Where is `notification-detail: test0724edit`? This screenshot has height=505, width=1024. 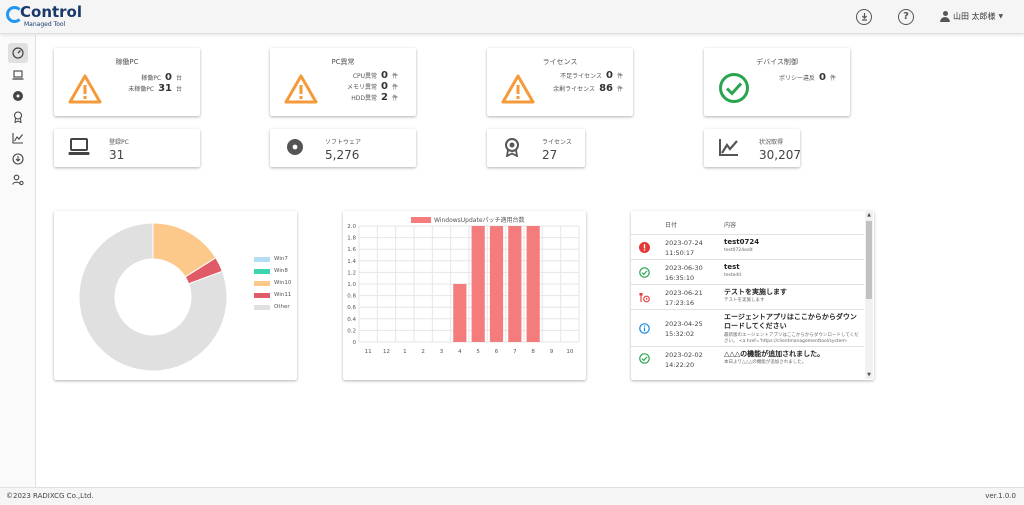
notification-detail: test0724edit is located at coordinates (738, 250).